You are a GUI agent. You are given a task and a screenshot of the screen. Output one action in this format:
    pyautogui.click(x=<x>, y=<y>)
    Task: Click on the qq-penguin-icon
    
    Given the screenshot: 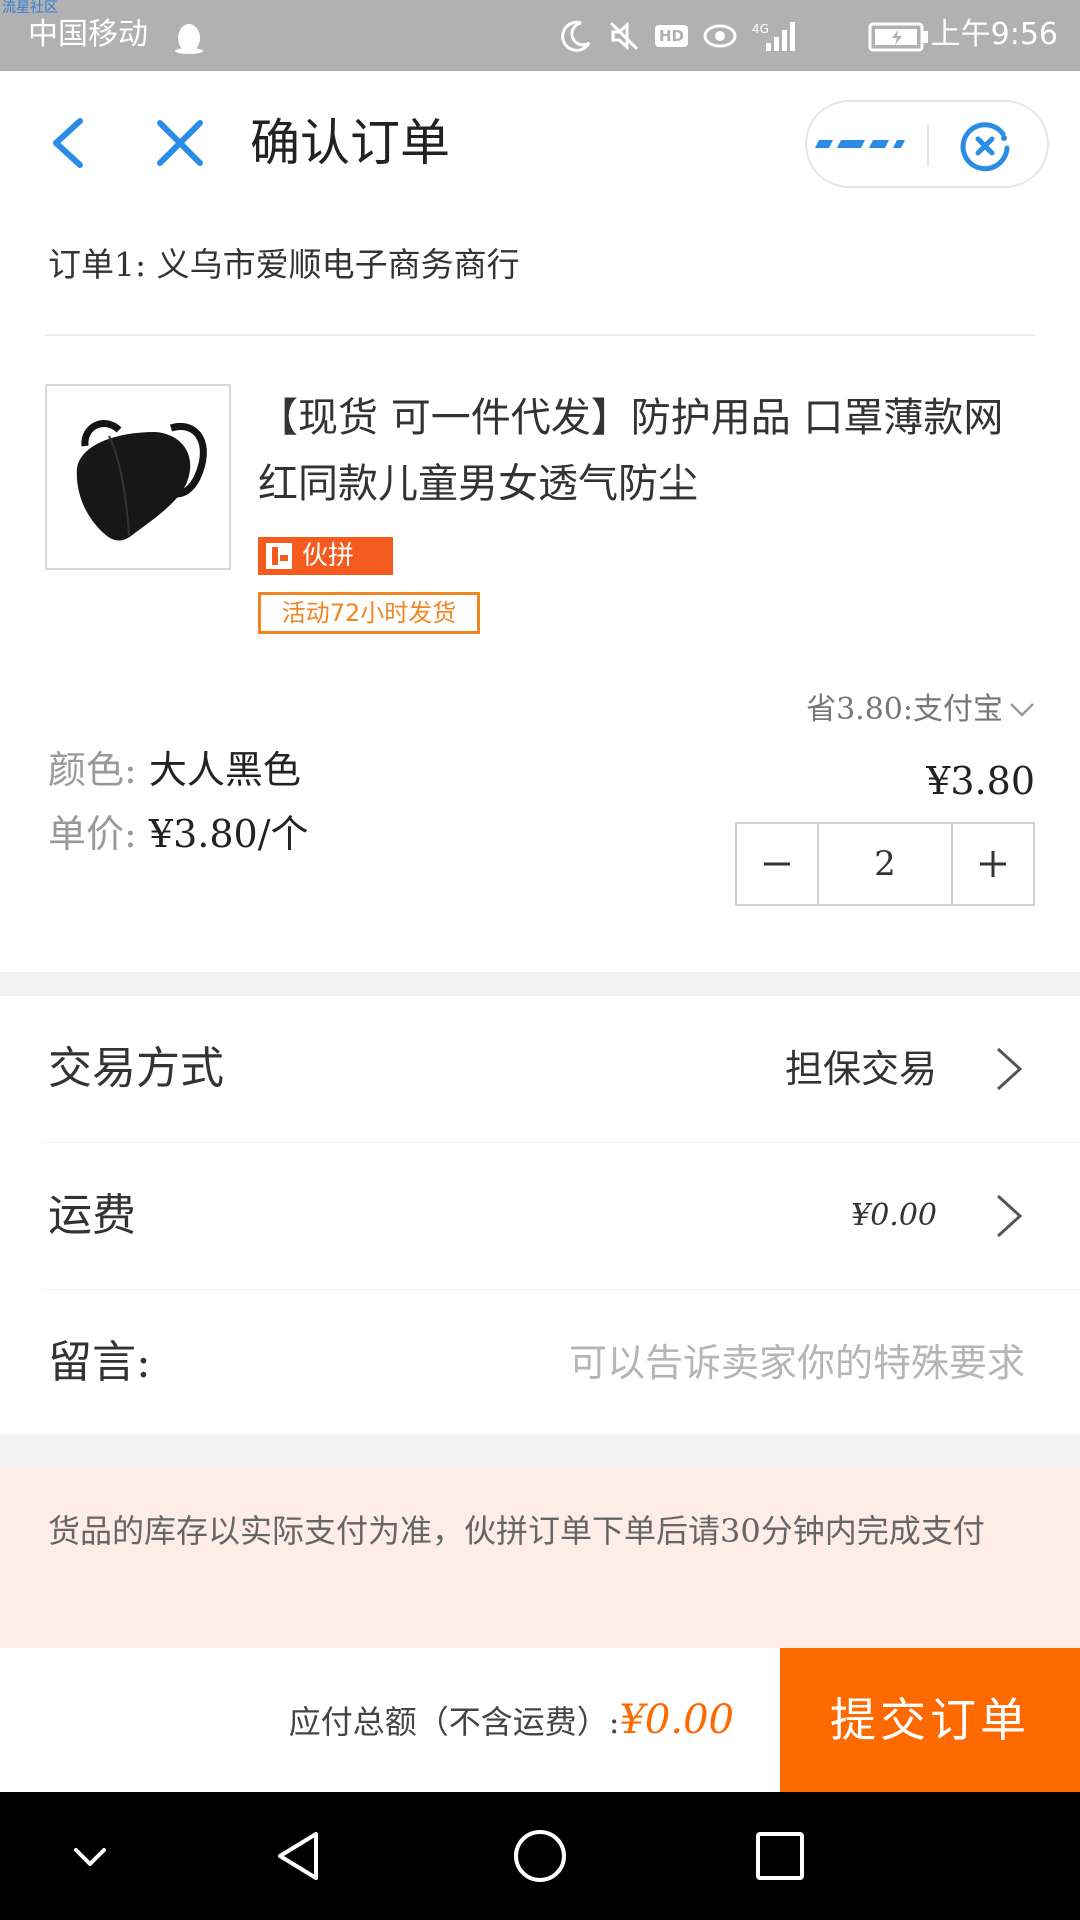 What is the action you would take?
    pyautogui.click(x=189, y=39)
    